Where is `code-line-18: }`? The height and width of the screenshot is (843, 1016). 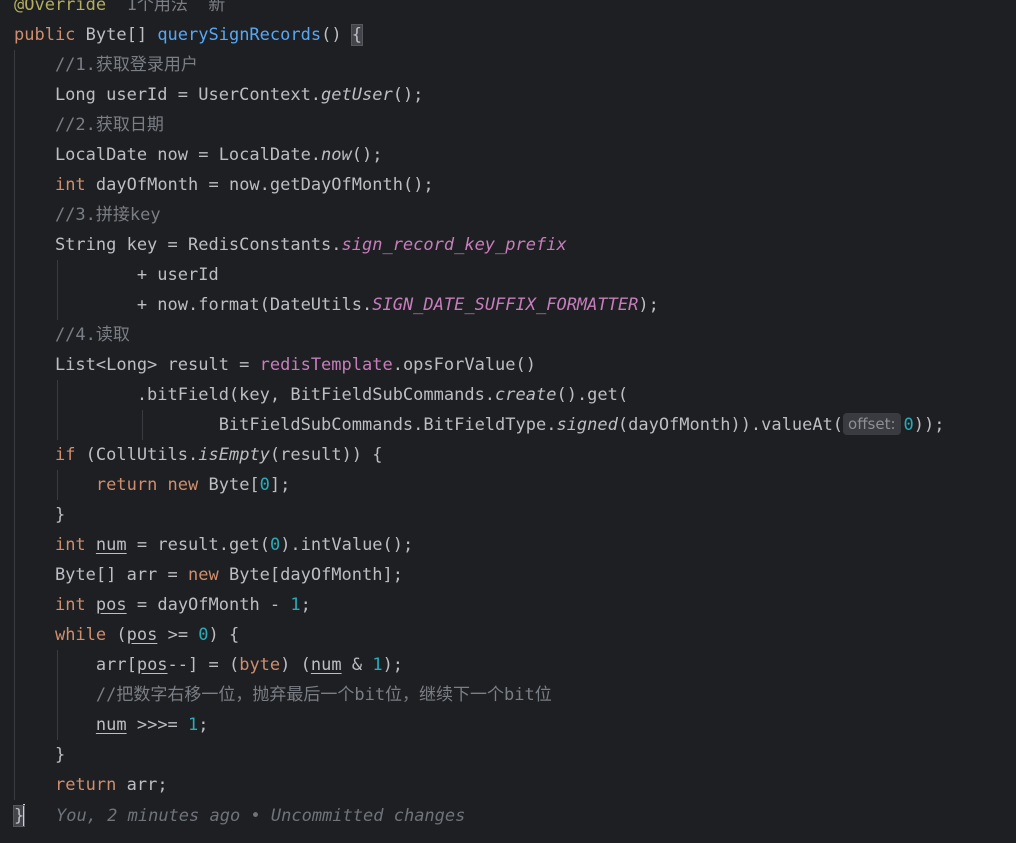
code-line-18: } is located at coordinates (39, 515).